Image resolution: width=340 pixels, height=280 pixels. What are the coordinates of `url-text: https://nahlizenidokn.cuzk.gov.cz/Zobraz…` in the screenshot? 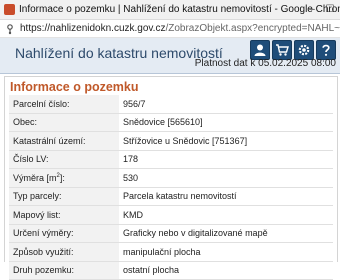 It's located at (180, 28).